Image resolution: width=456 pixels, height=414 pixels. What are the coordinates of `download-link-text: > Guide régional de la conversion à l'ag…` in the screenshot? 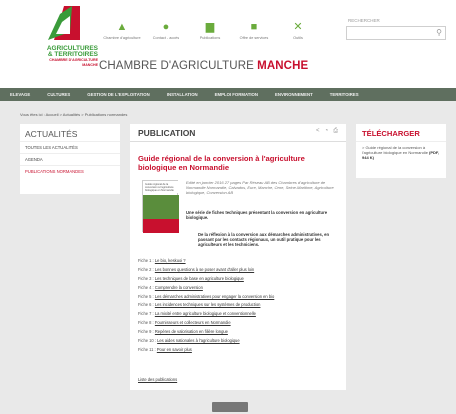 It's located at (395, 150).